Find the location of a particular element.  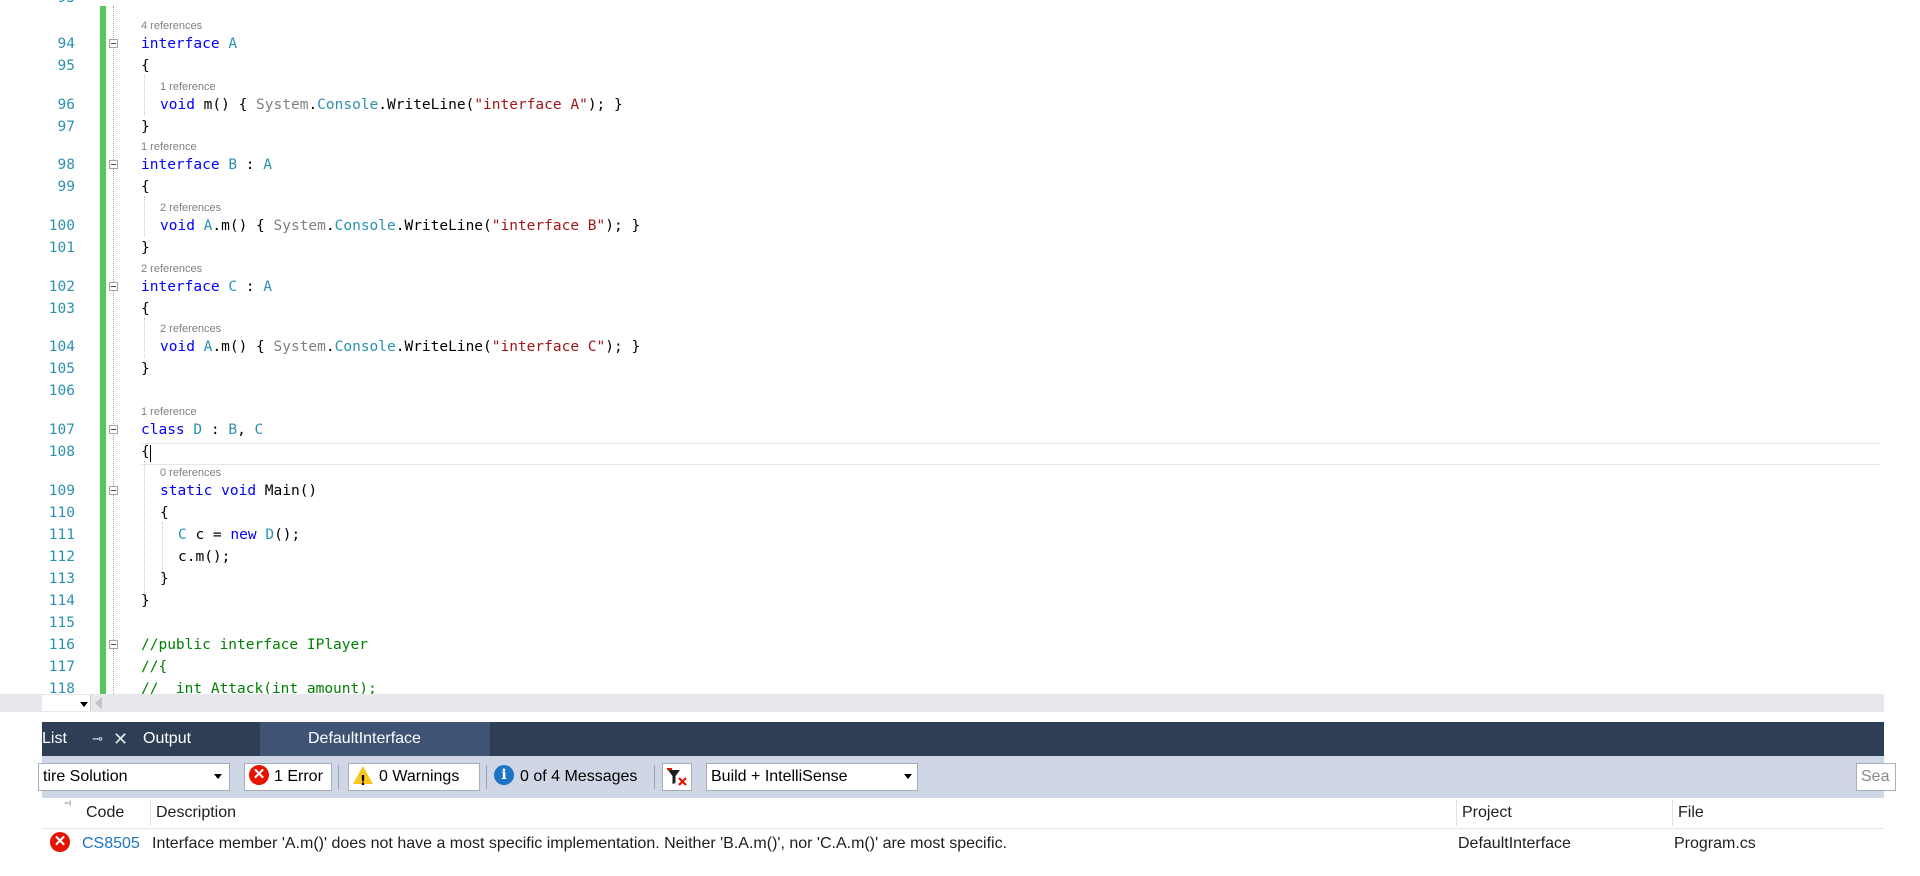

code-token: : is located at coordinates (250, 165).